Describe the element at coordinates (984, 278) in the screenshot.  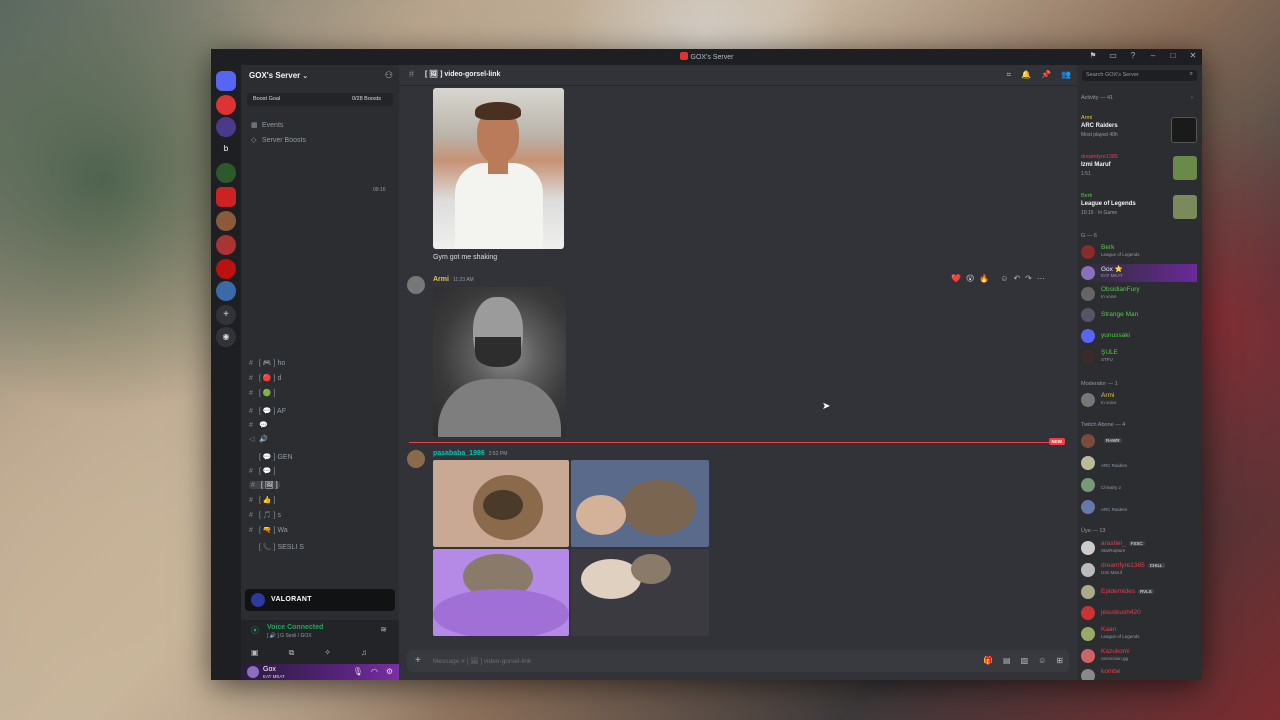
I see `reaction-fire: 🔥` at that location.